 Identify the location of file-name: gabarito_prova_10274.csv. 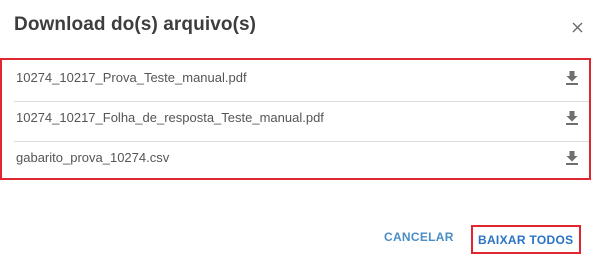
(93, 157).